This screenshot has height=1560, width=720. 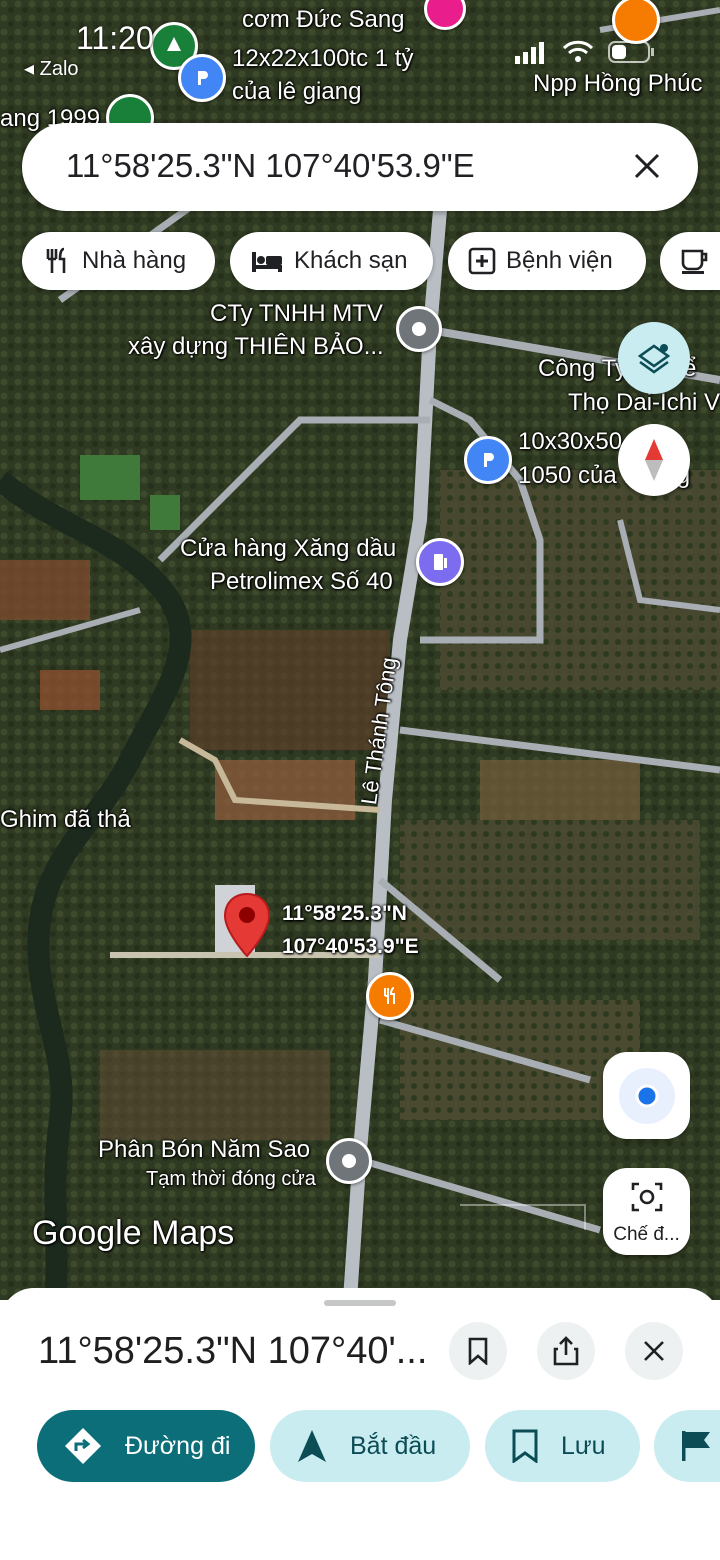 I want to click on back-app-label: Zalo, so click(x=59, y=69).